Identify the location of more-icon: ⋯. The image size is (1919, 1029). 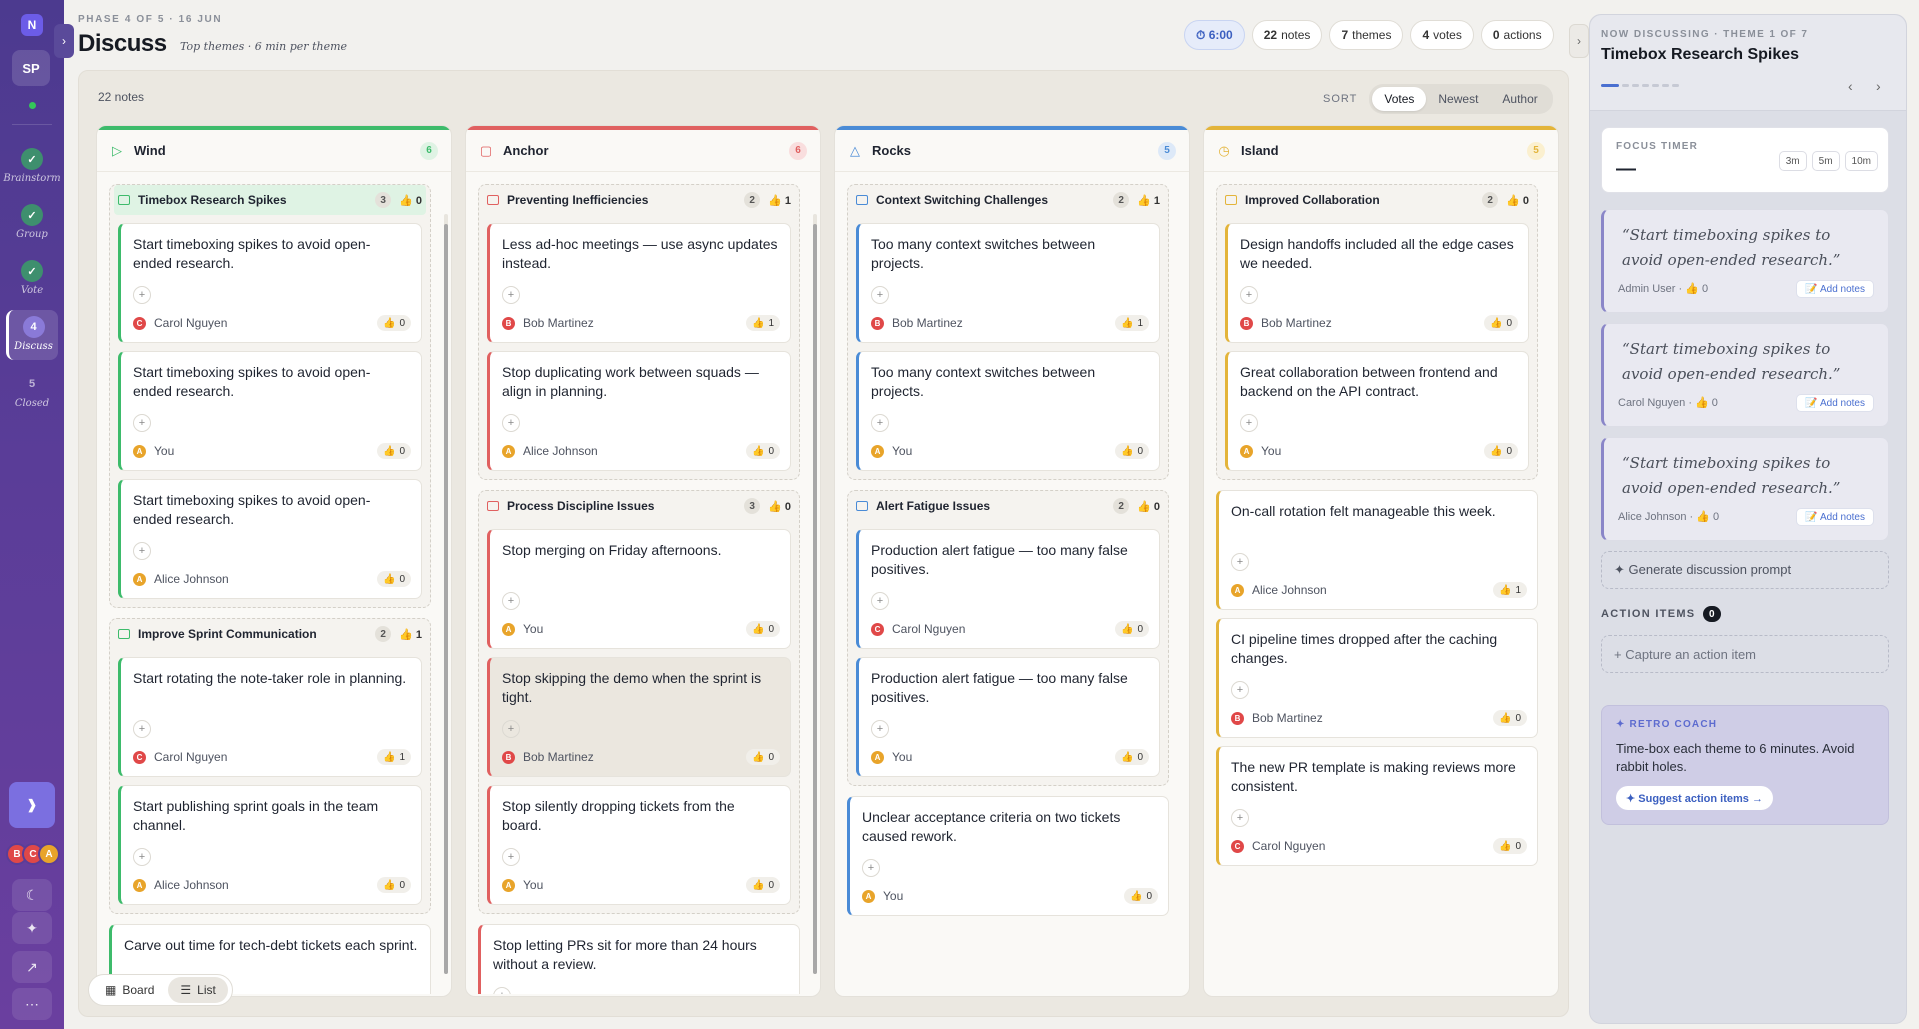
(32, 1004).